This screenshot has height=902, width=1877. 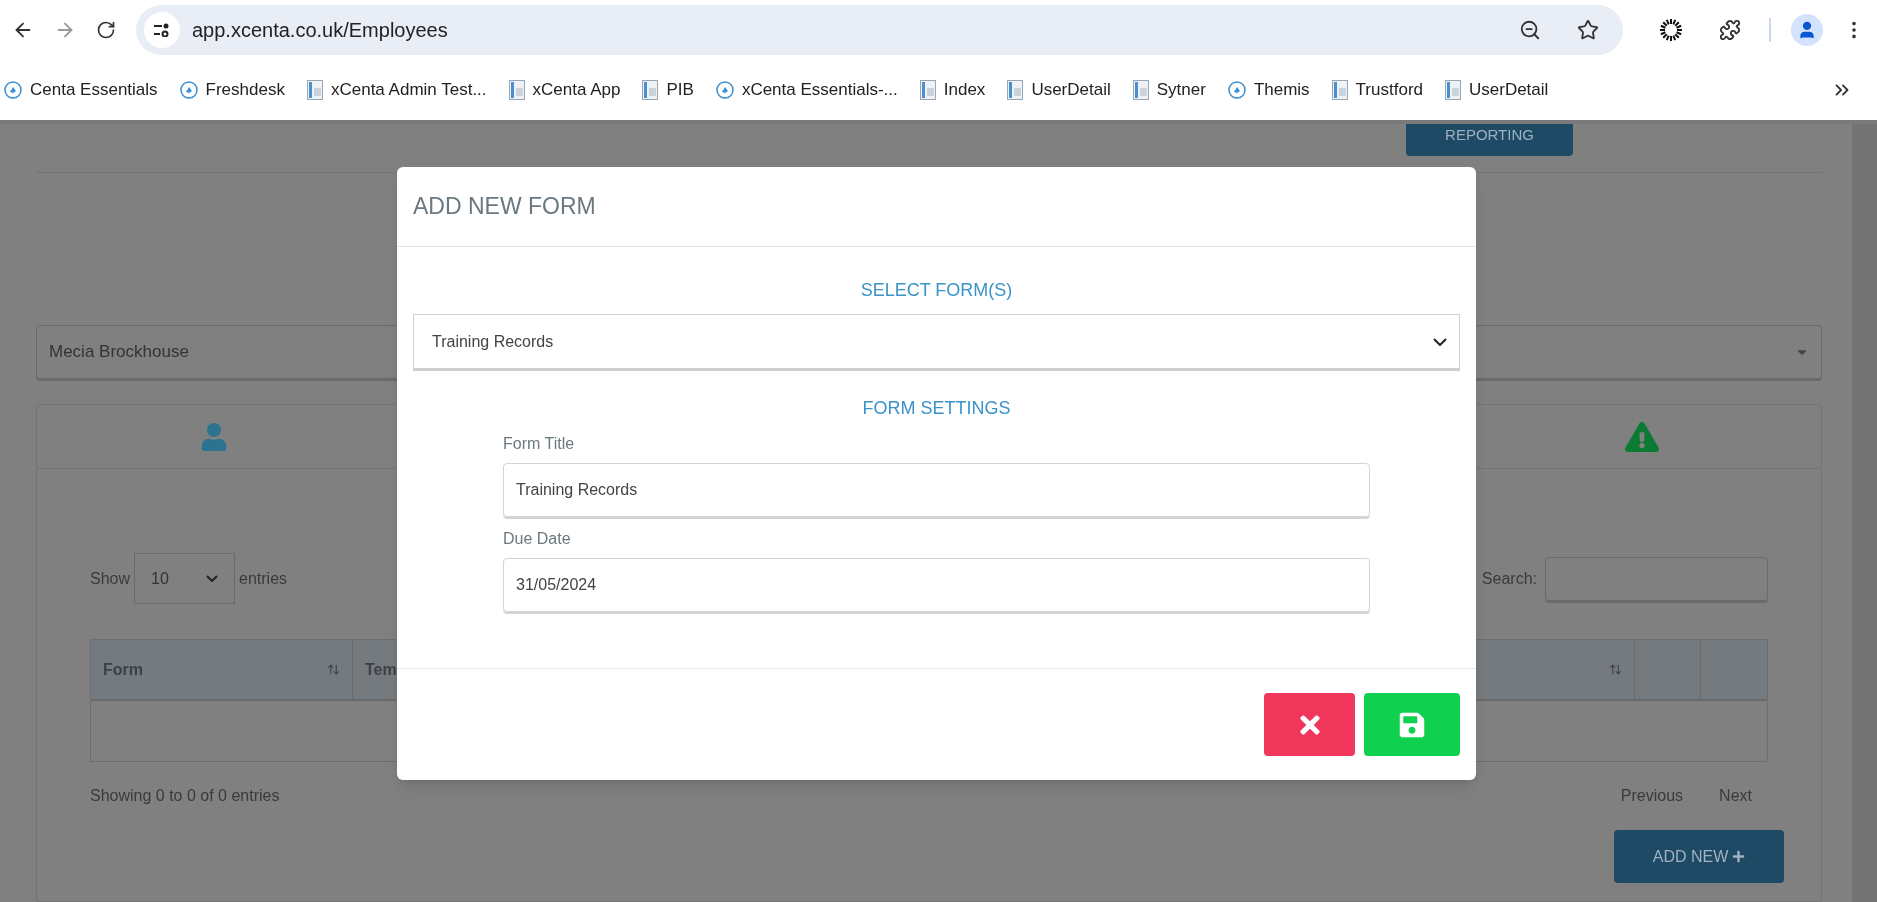 I want to click on field-label: Form Title, so click(x=539, y=444).